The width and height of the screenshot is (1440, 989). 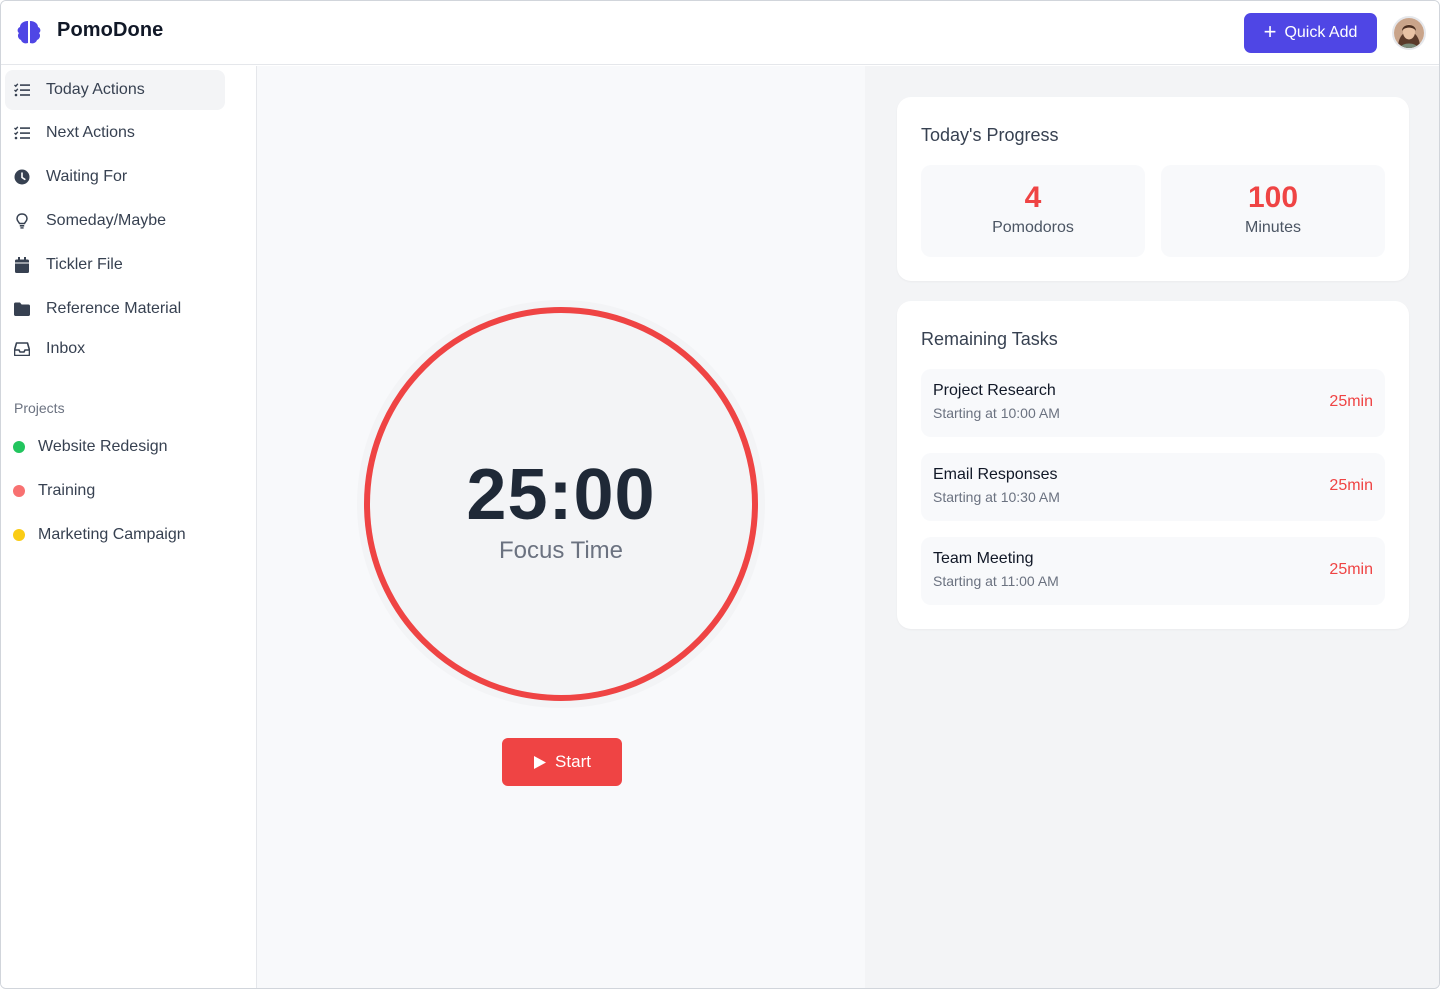 I want to click on sidebar-item-label: Tickler File, so click(x=84, y=264).